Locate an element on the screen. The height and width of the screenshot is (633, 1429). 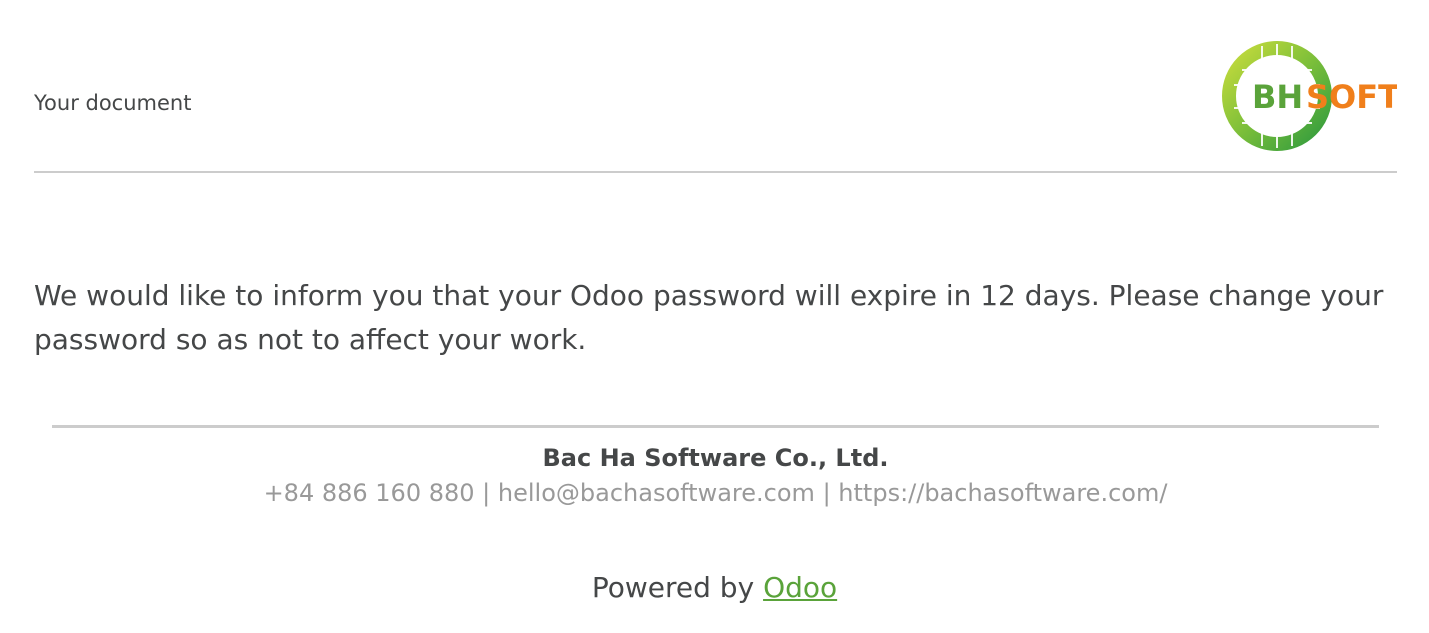
powered-by: Powered by Odoo is located at coordinates (714, 588).